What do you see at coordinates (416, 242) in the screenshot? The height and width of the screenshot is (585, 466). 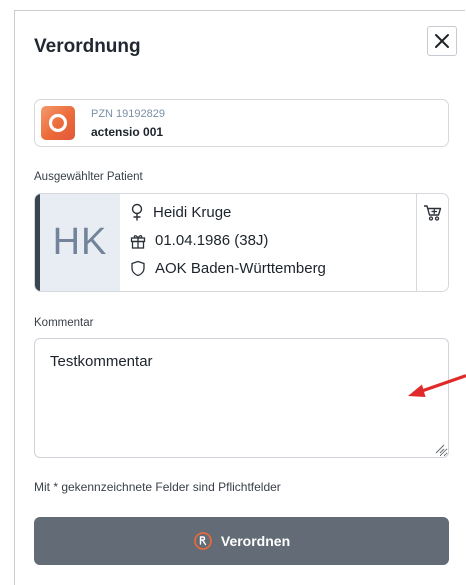 I see `patient-card-divider` at bounding box center [416, 242].